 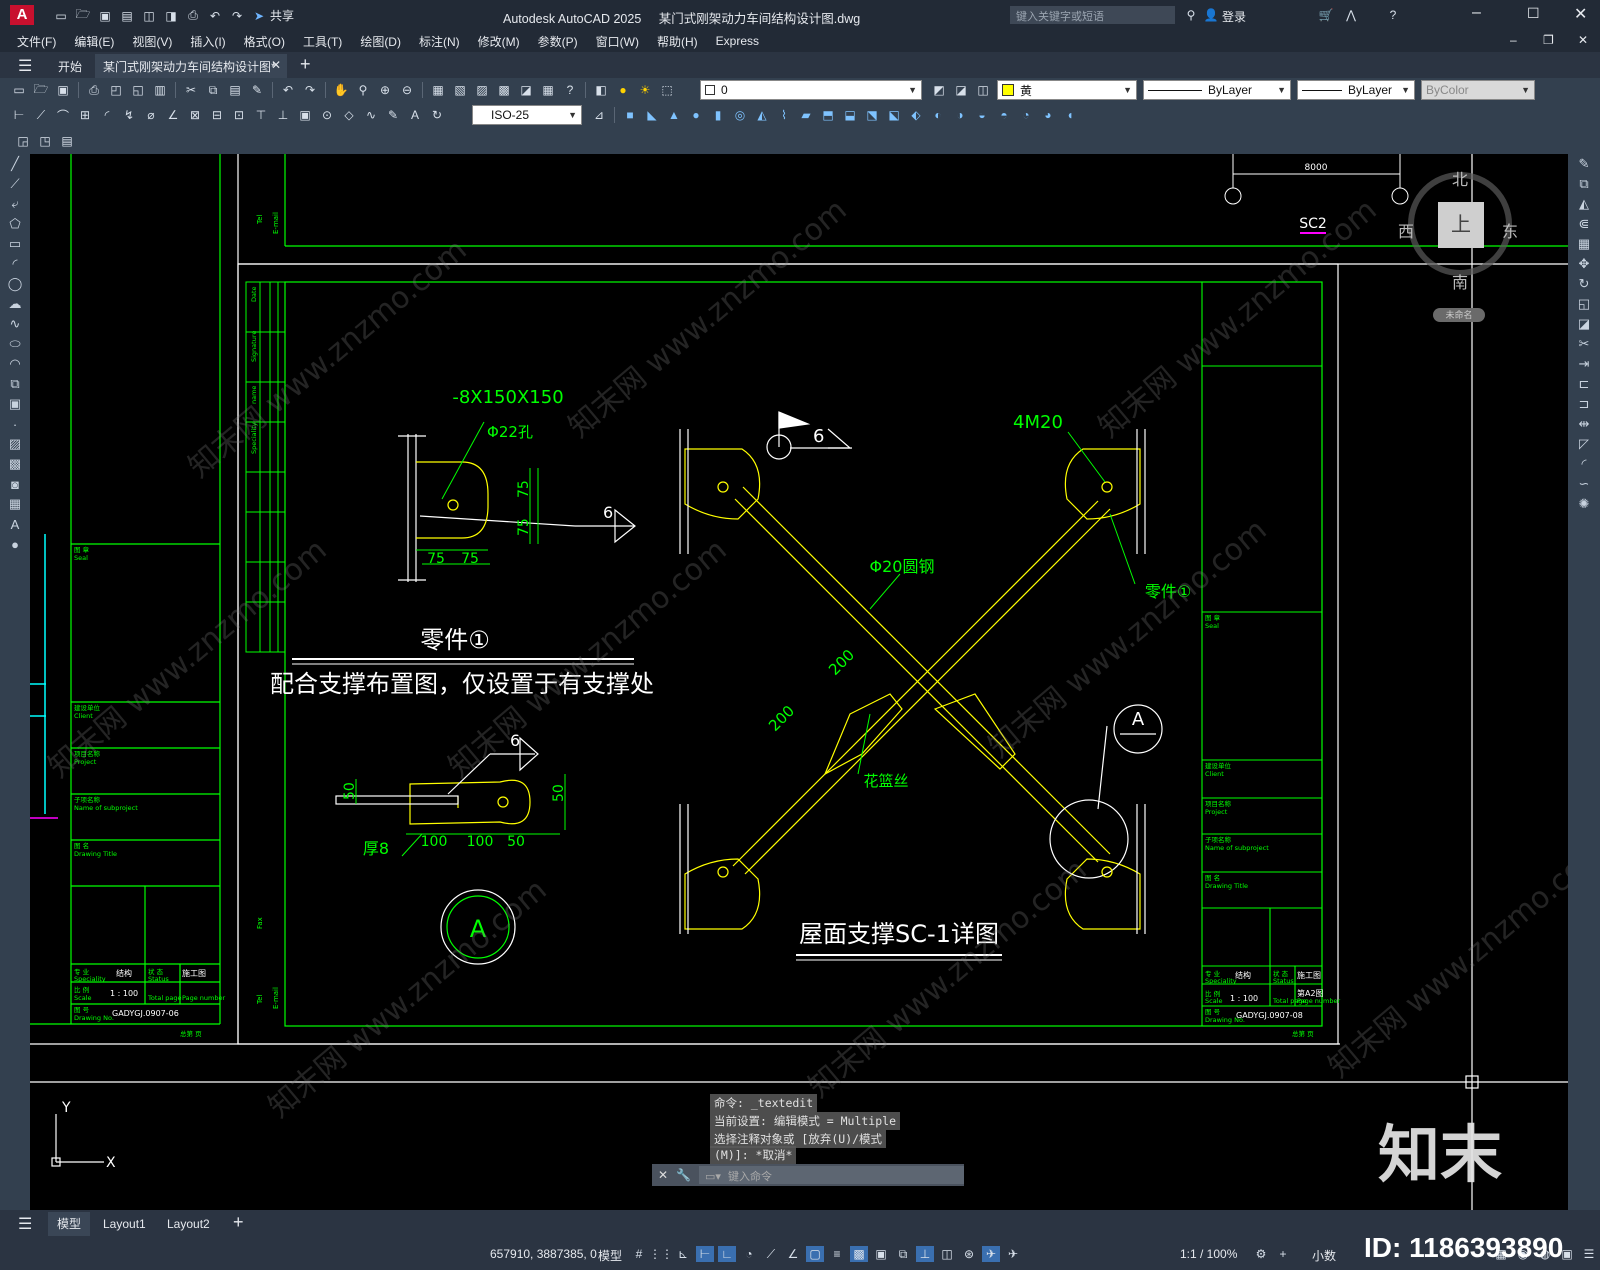 I want to click on join-icon: ⇹, so click(x=1584, y=424).